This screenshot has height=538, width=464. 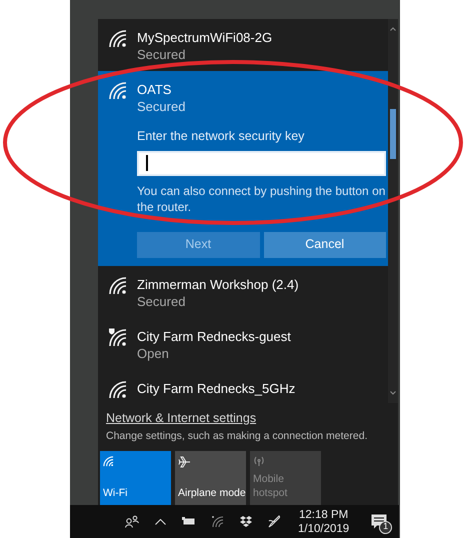 I want to click on network-item: MySpectrumWiFi08-2G Secured, so click(x=243, y=45).